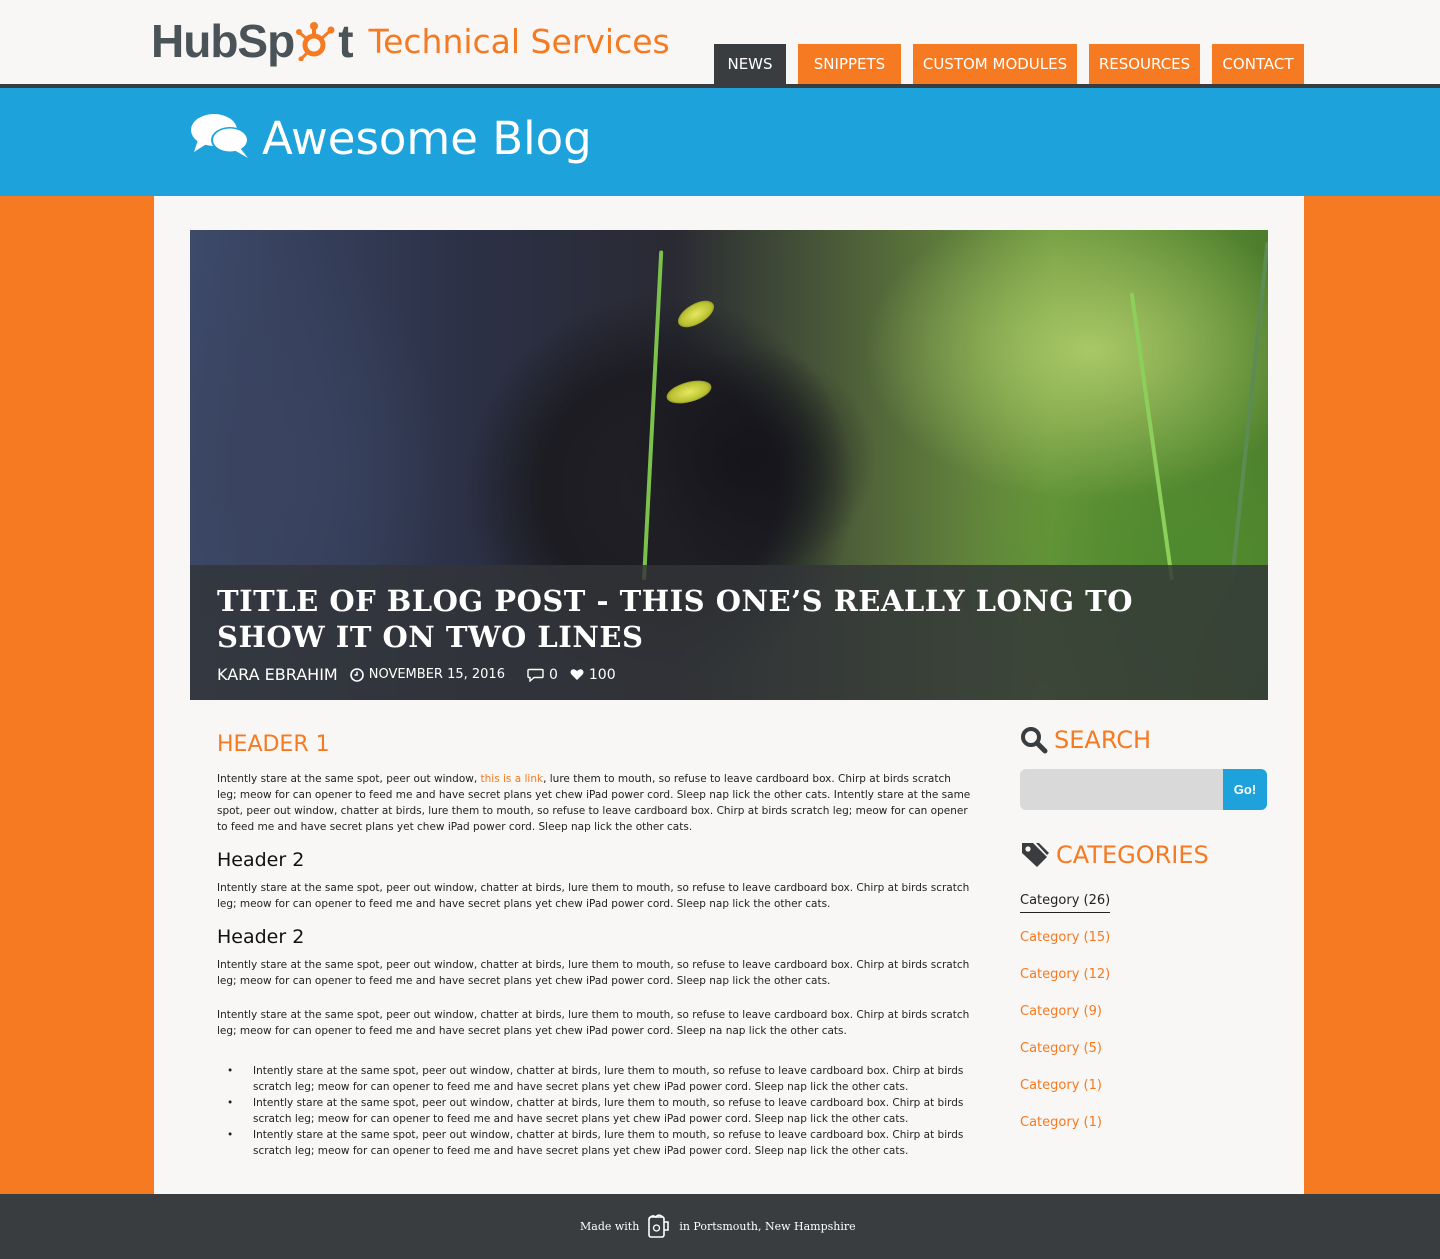  Describe the element at coordinates (345, 41) in the screenshot. I see `logo-wordmark-part2: t` at that location.